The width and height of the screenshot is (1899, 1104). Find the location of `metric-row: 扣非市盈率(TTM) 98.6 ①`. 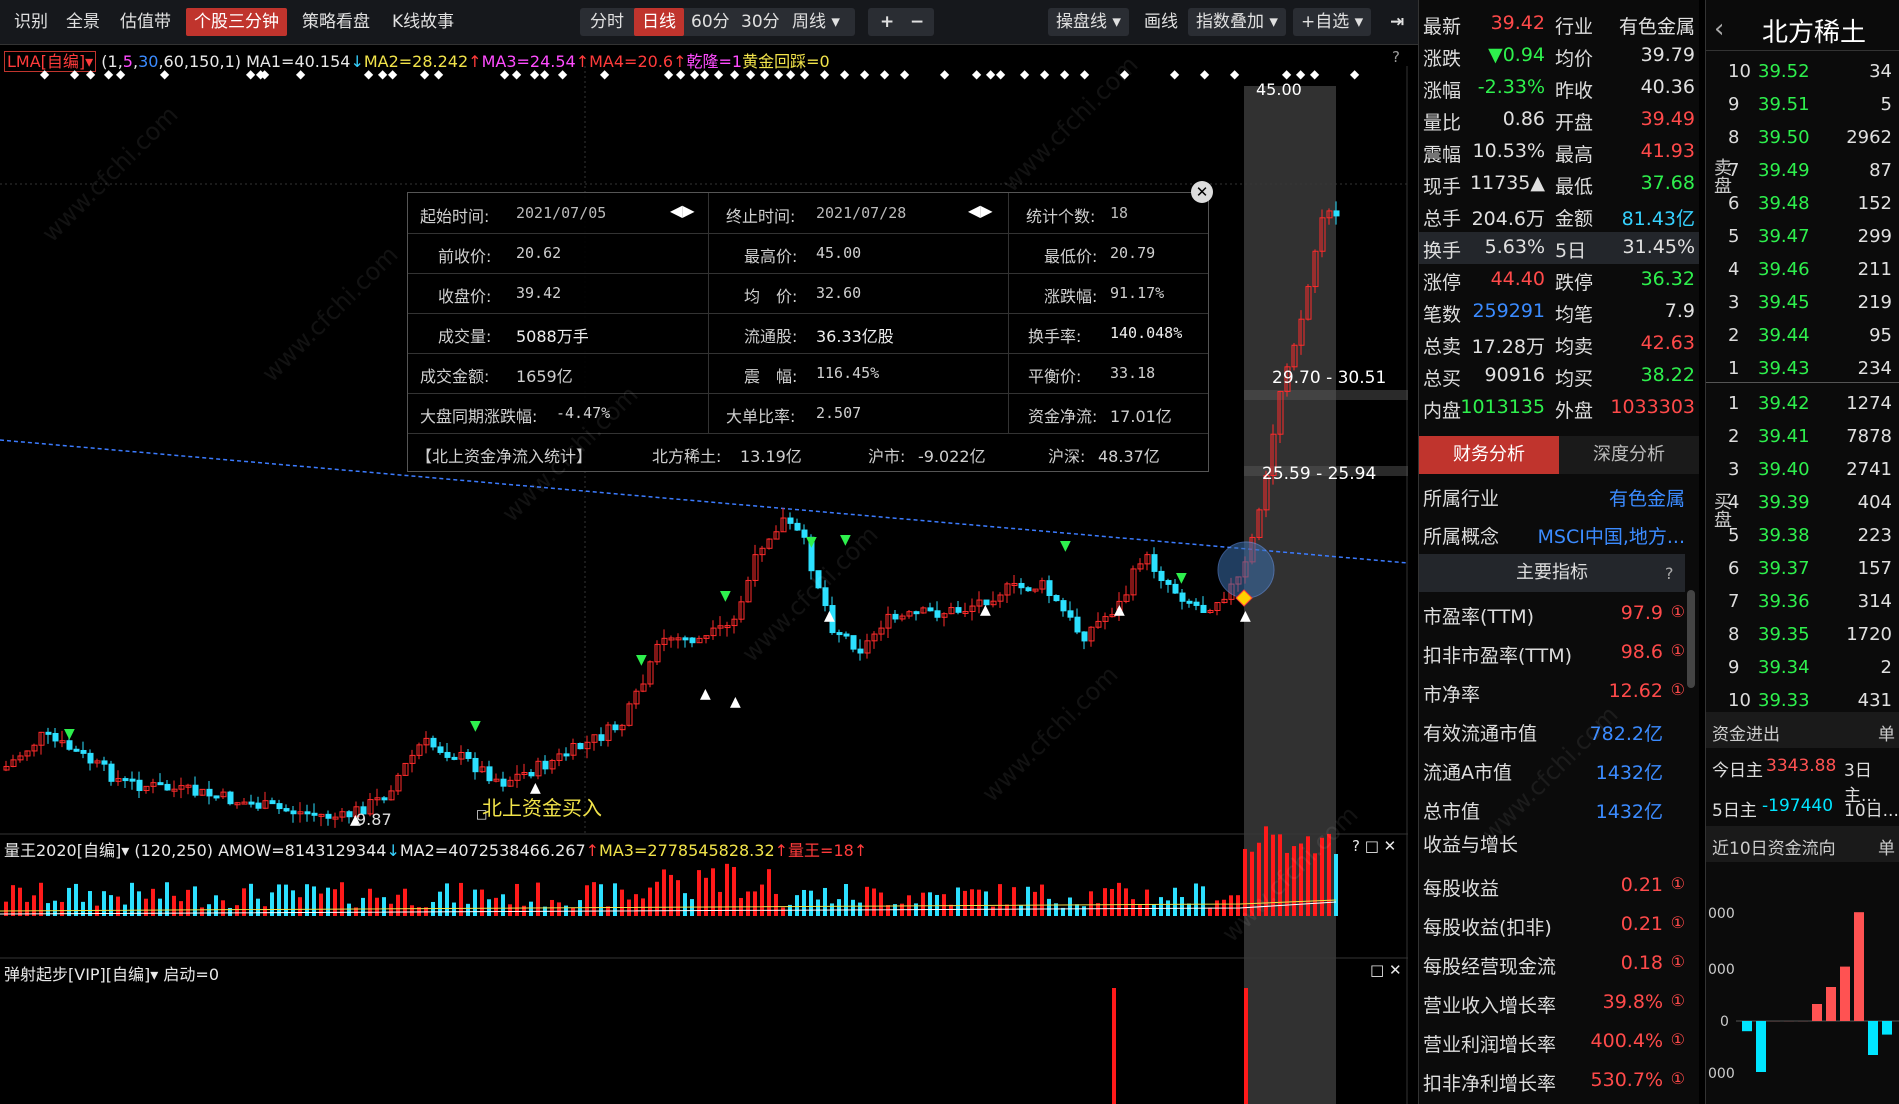

metric-row: 扣非市盈率(TTM) 98.6 ① is located at coordinates (1554, 654).